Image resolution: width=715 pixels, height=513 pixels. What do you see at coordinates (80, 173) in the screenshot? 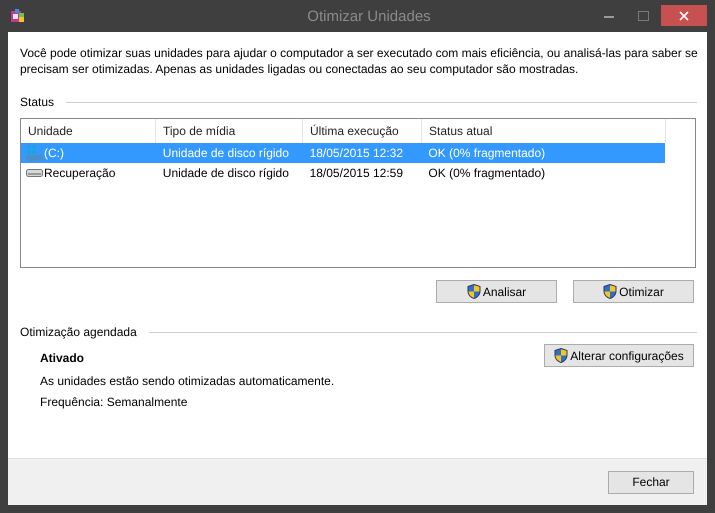
I see `table-cell: Recuperação` at bounding box center [80, 173].